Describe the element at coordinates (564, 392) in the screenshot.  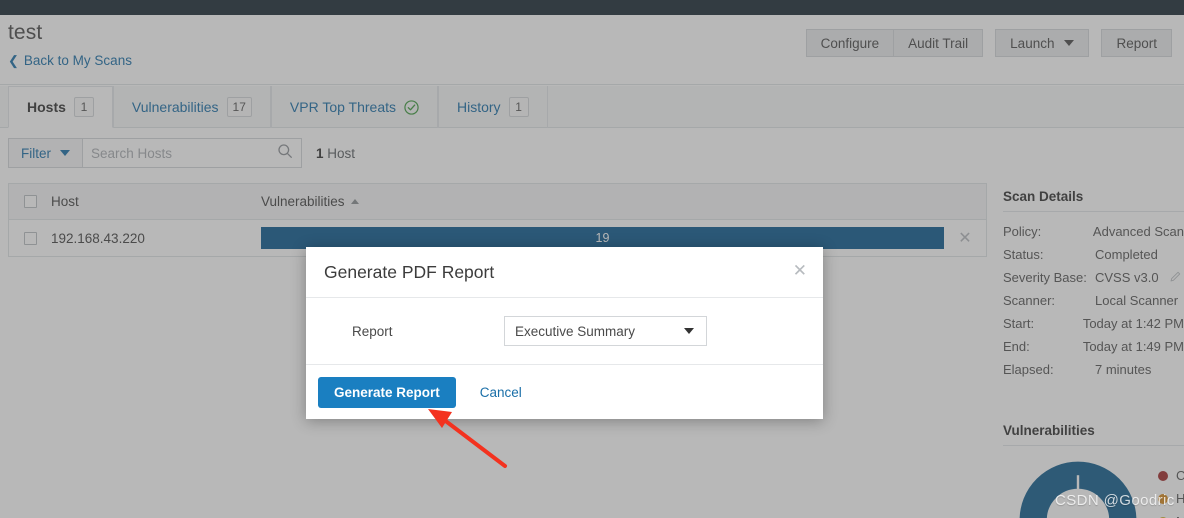
I see `dialog-footer: Generate Report Cancel` at that location.